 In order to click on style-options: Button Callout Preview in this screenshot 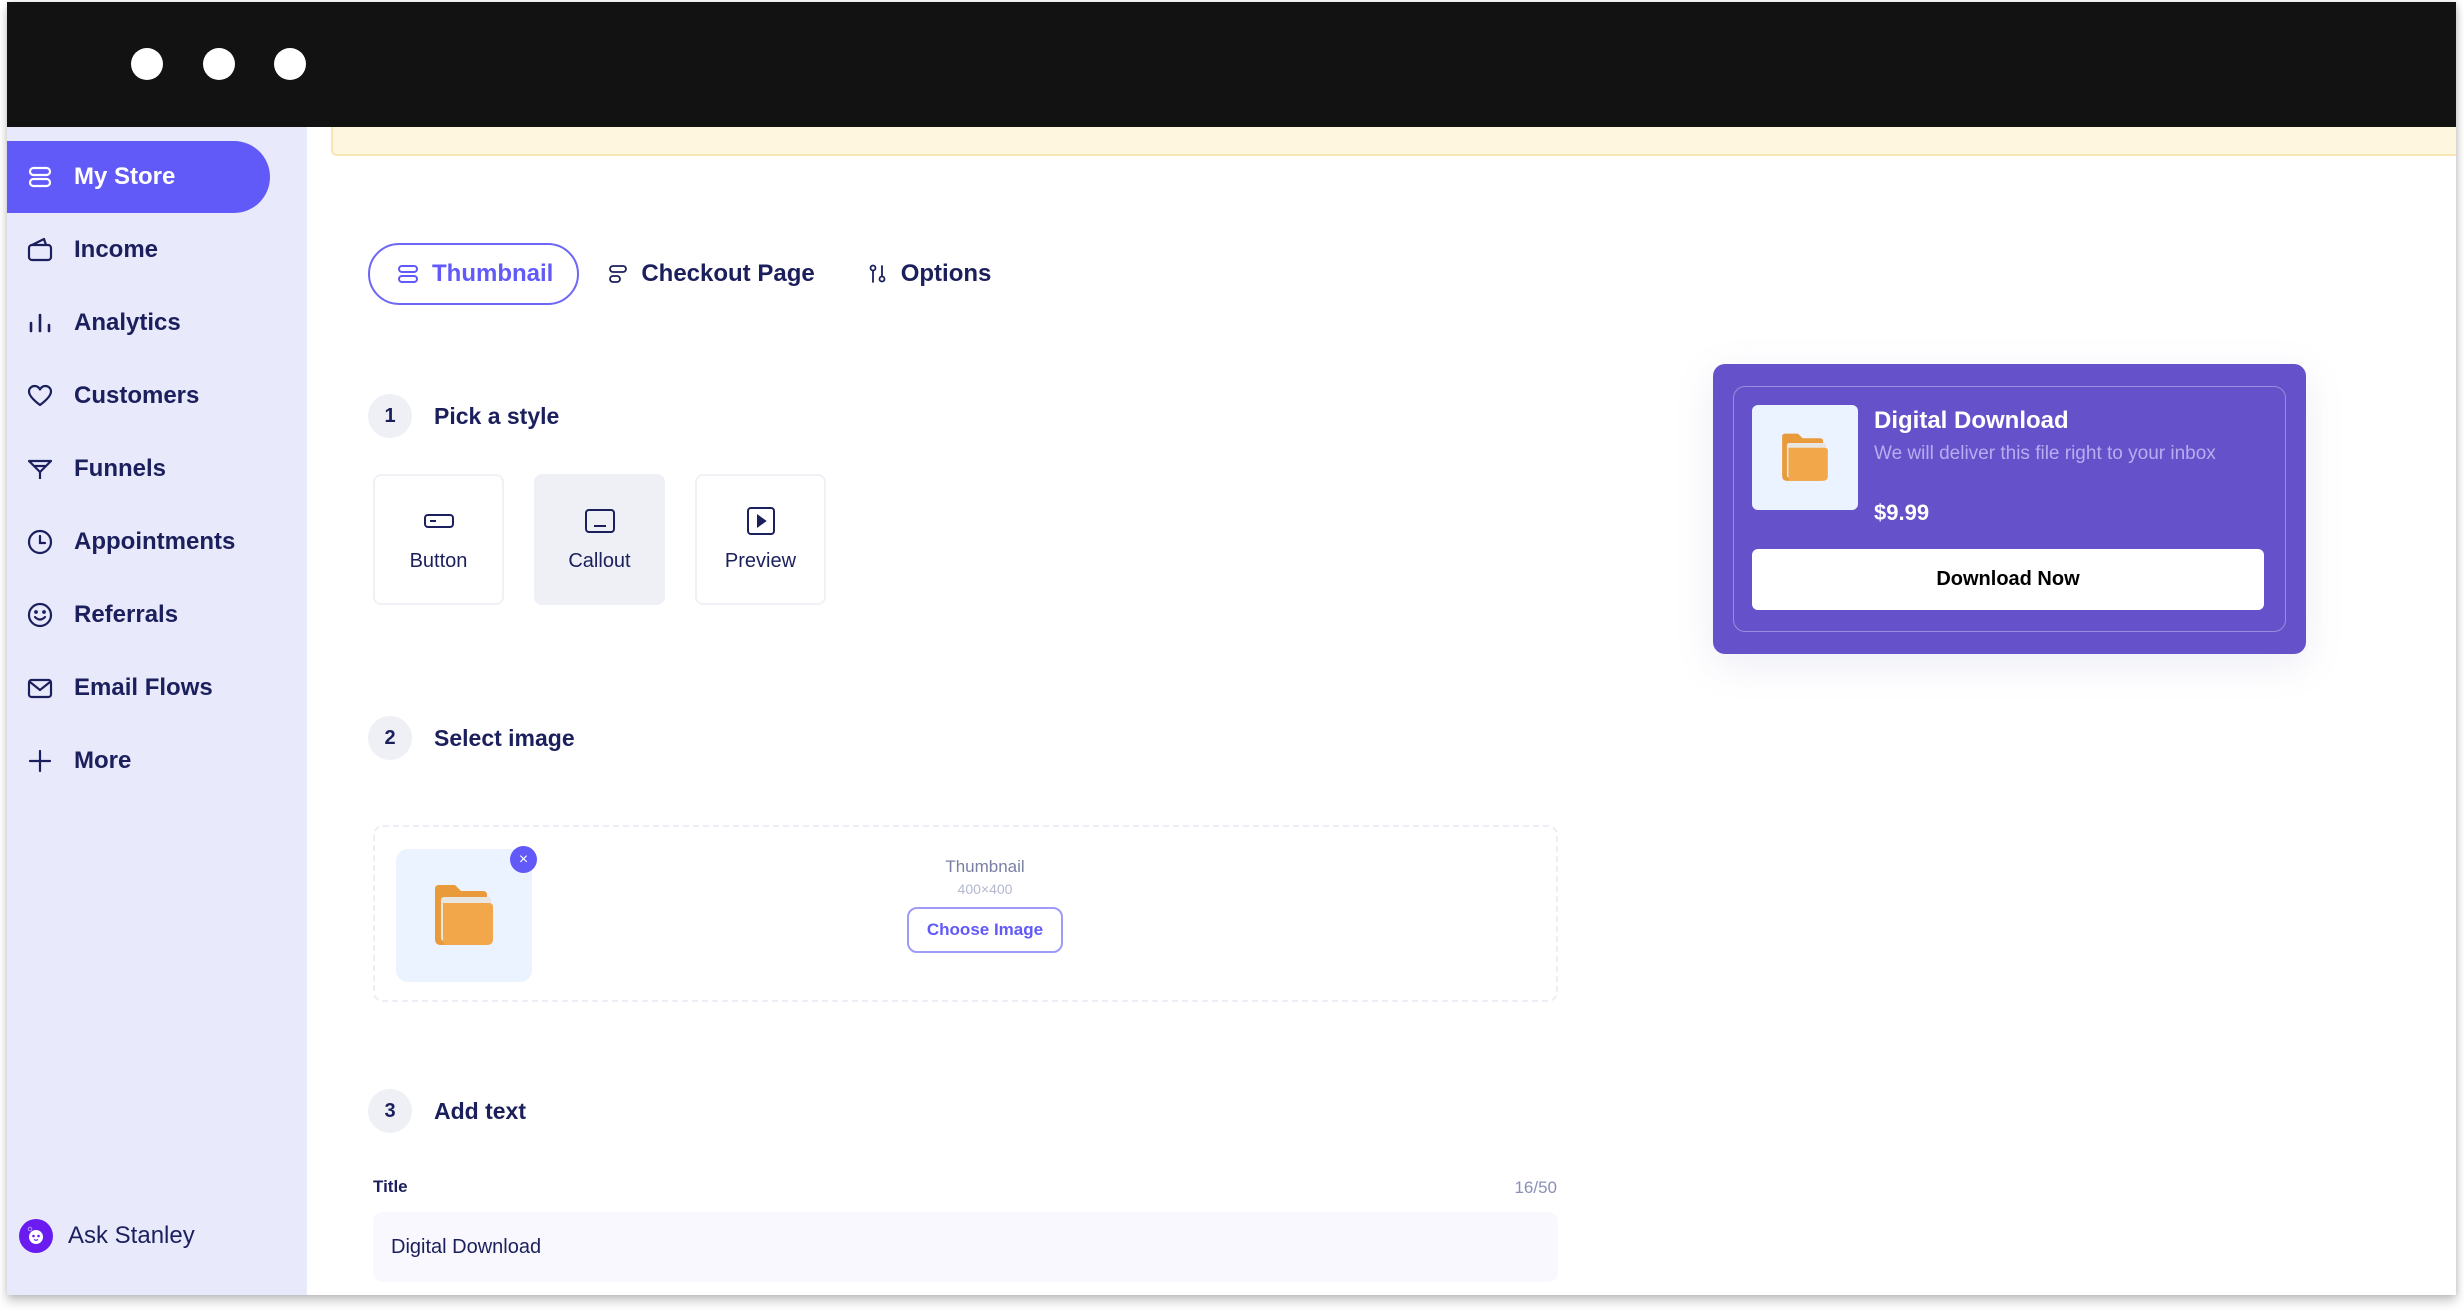, I will do `click(614, 539)`.